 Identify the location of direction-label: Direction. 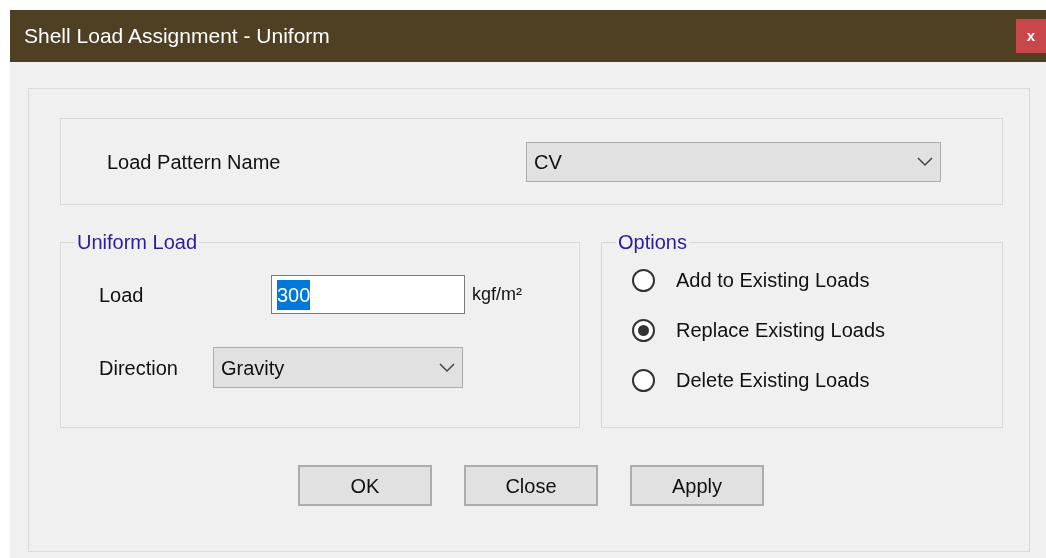
(139, 368).